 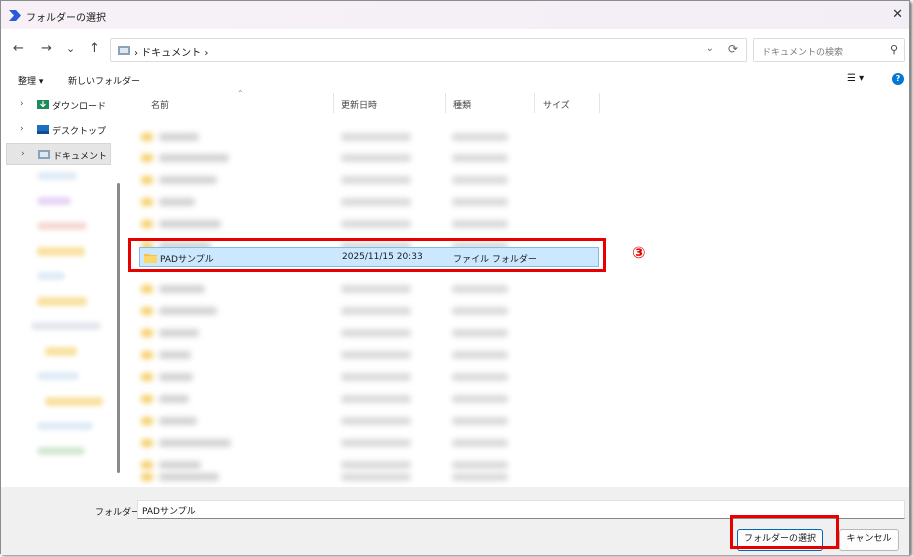 What do you see at coordinates (70, 48) in the screenshot?
I see `recent-locations-icon: ⌄` at bounding box center [70, 48].